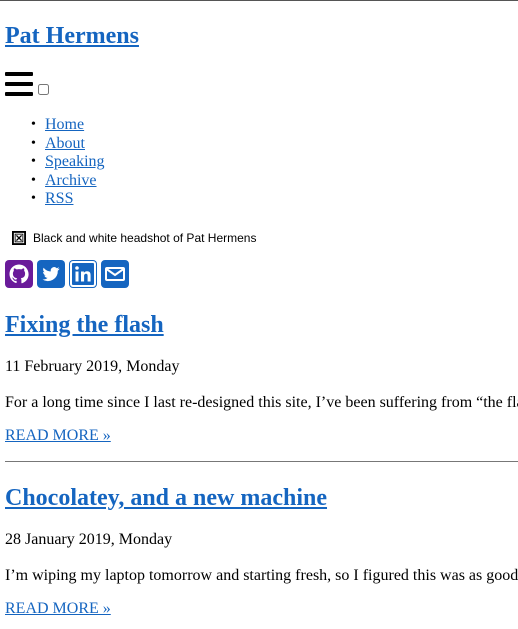  I want to click on post-title-link: Fixing the flash, so click(84, 325).